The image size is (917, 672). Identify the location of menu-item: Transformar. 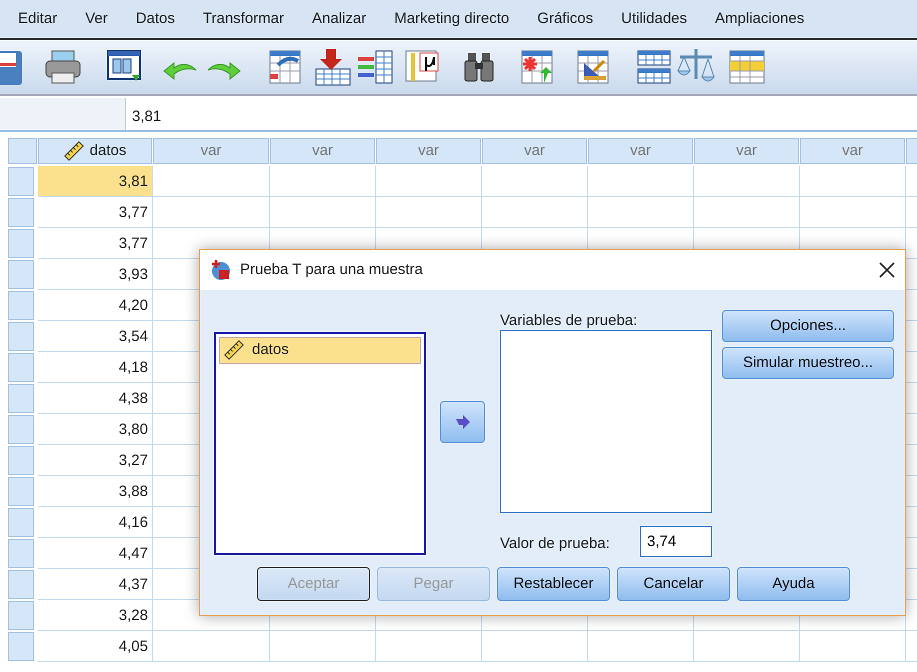
(243, 19).